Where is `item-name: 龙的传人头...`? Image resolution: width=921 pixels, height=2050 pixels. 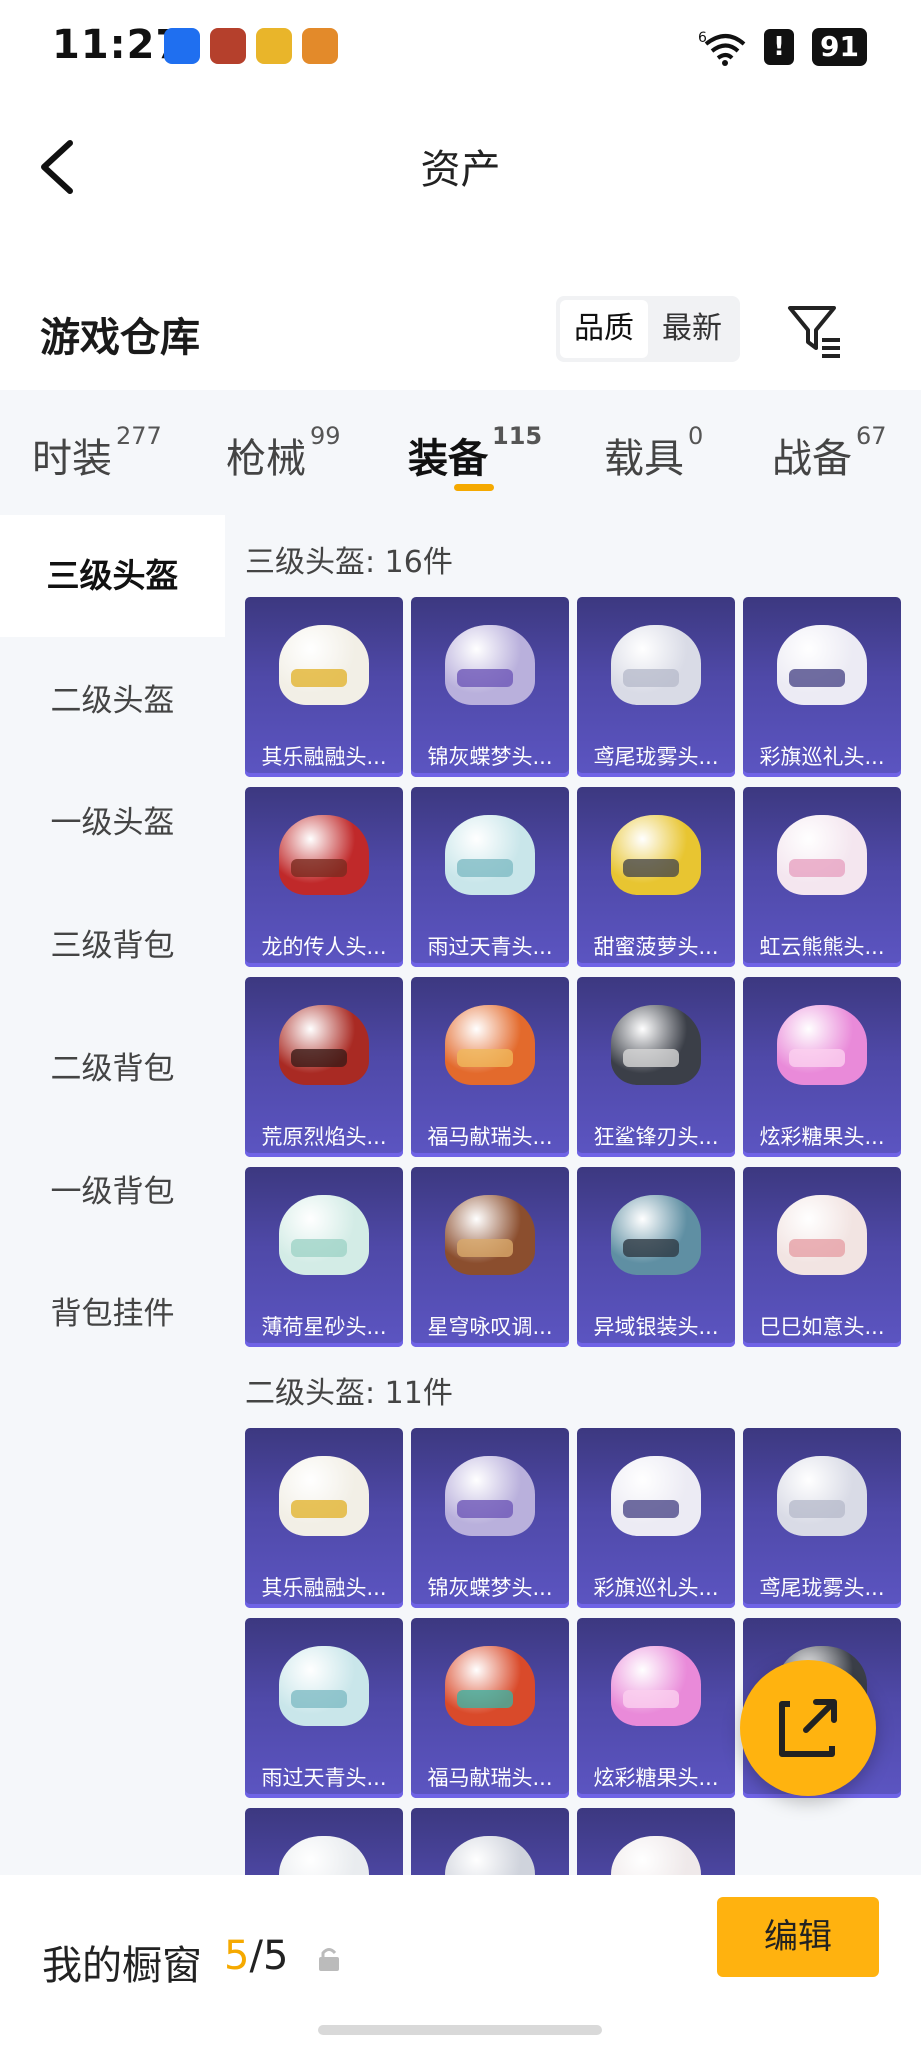
item-name: 龙的传人头... is located at coordinates (324, 947).